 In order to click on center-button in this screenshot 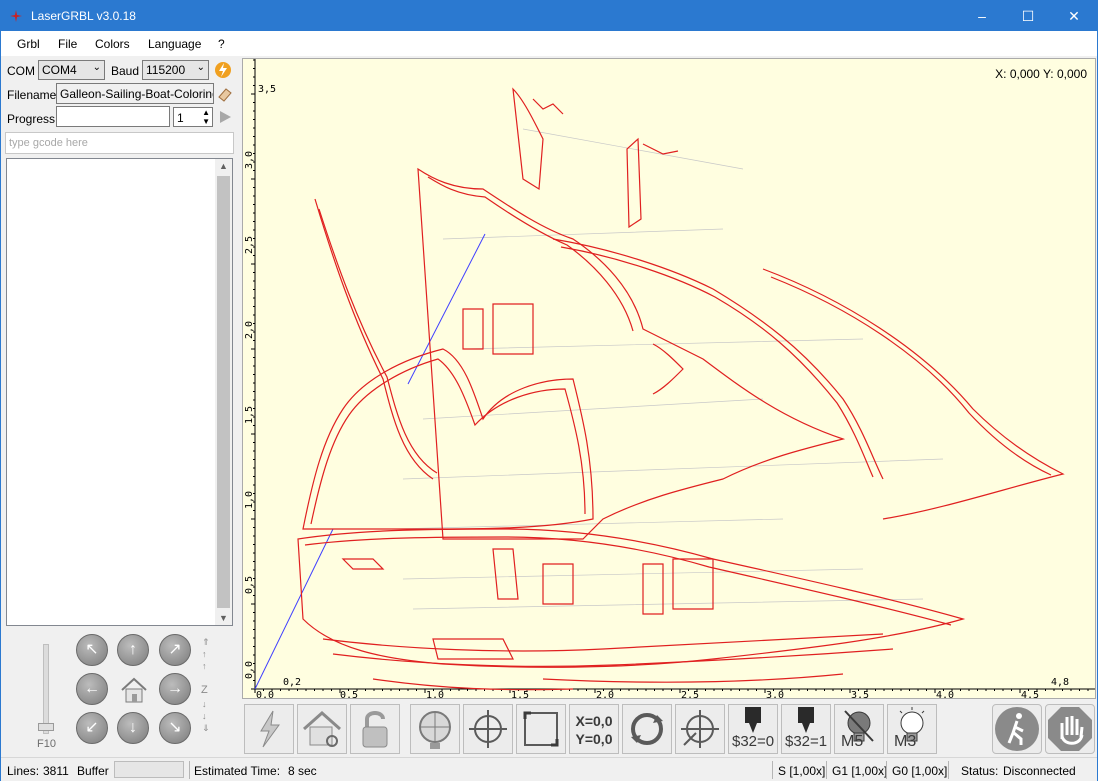, I will do `click(488, 729)`.